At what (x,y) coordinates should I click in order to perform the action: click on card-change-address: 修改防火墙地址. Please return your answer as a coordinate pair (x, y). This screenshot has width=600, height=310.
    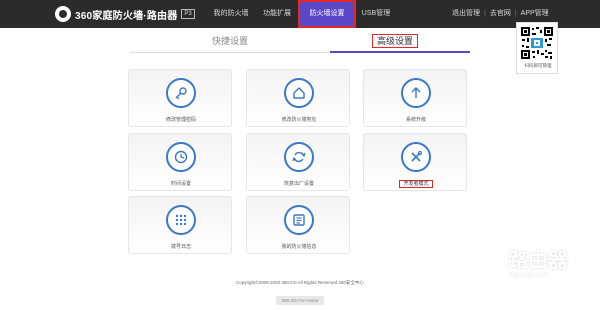
    Looking at the image, I should click on (298, 98).